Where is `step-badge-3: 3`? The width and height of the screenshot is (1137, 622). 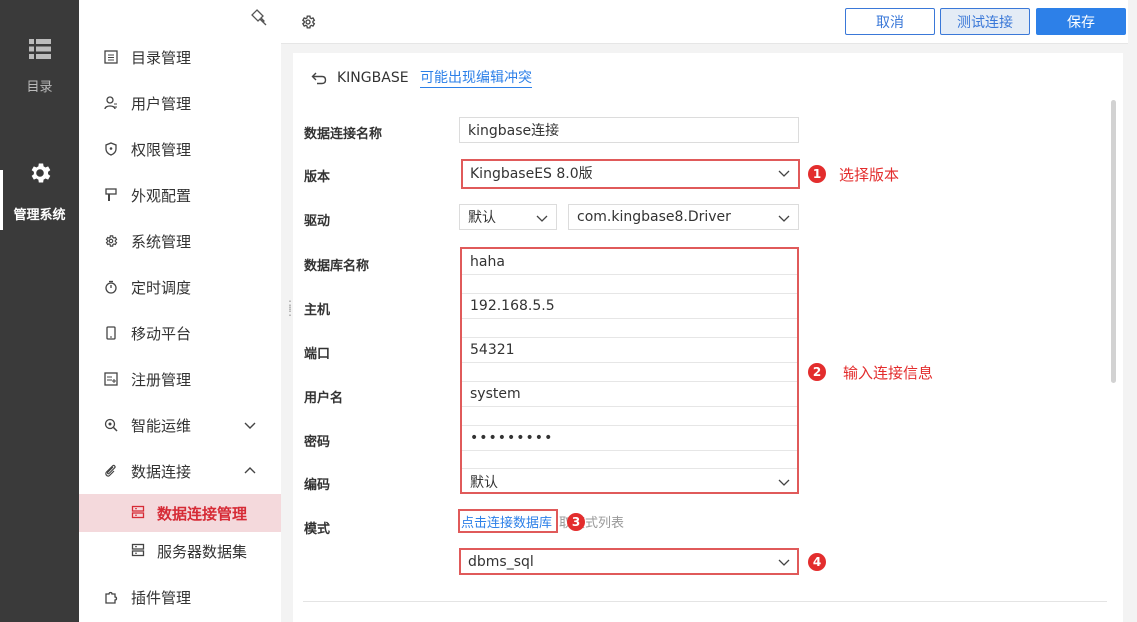 step-badge-3: 3 is located at coordinates (576, 522).